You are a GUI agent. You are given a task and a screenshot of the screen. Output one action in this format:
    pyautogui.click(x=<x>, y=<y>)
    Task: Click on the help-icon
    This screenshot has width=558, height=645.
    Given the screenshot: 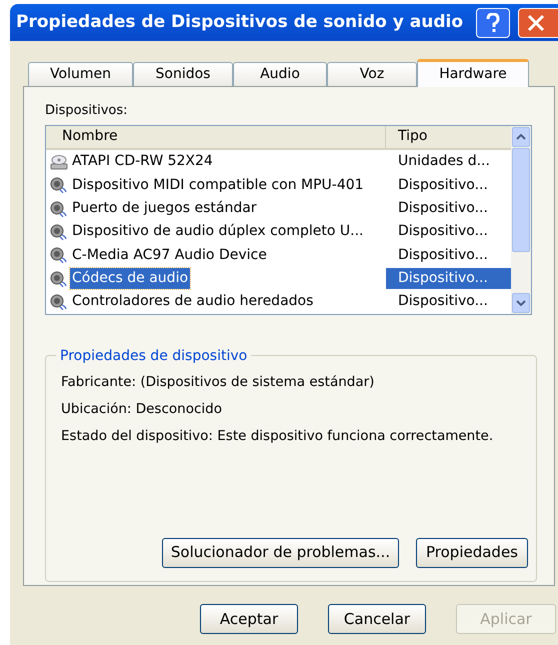 What is the action you would take?
    pyautogui.click(x=493, y=22)
    